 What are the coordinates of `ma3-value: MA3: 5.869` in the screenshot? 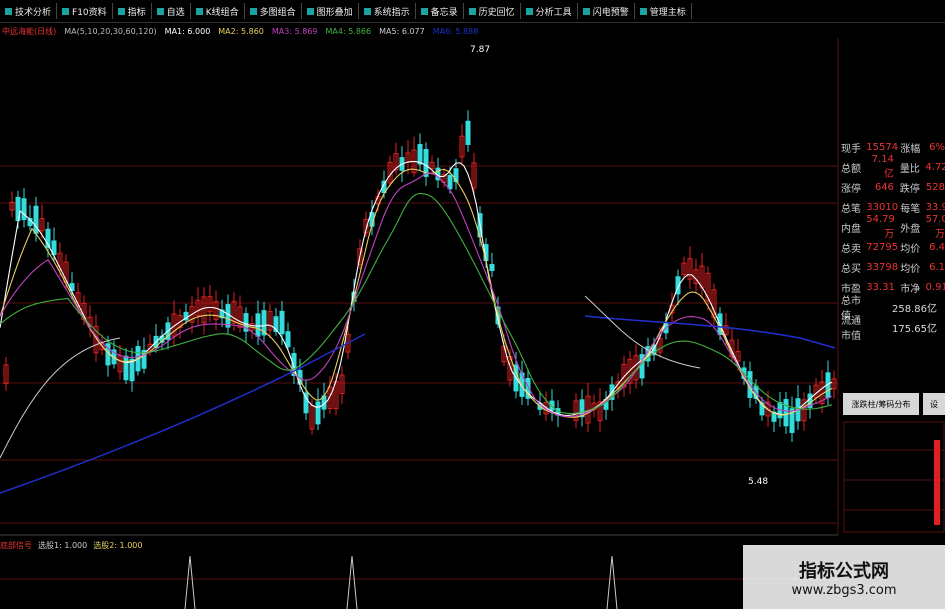 It's located at (294, 31).